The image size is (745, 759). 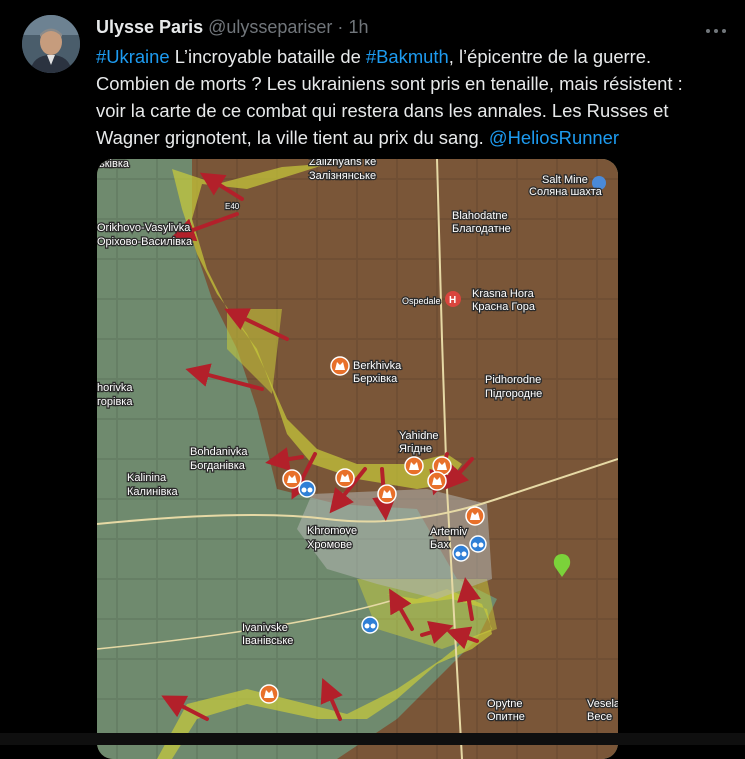 What do you see at coordinates (332, 531) in the screenshot?
I see `map-label: Khromove` at bounding box center [332, 531].